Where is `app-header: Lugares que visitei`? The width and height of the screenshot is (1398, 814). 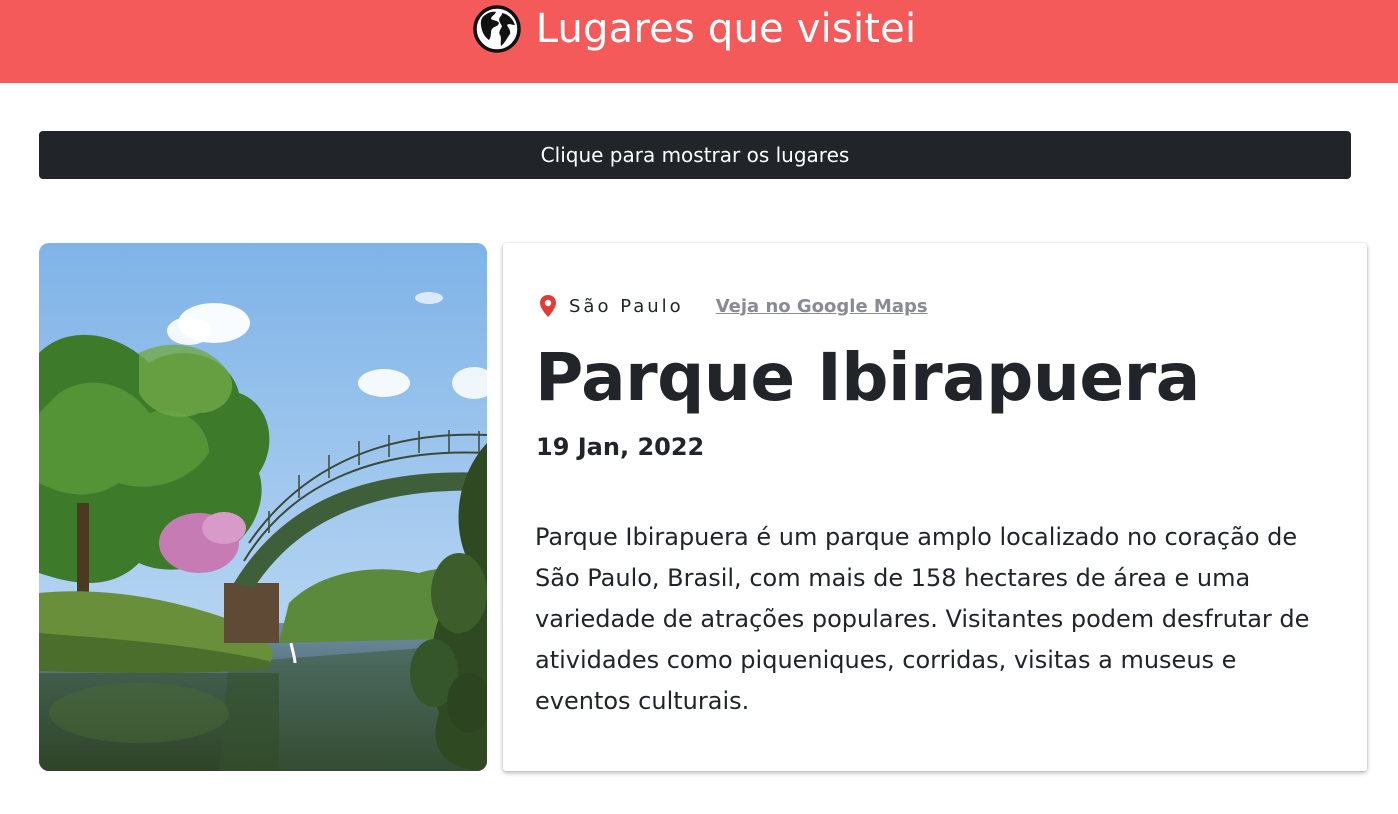
app-header: Lugares que visitei is located at coordinates (699, 41).